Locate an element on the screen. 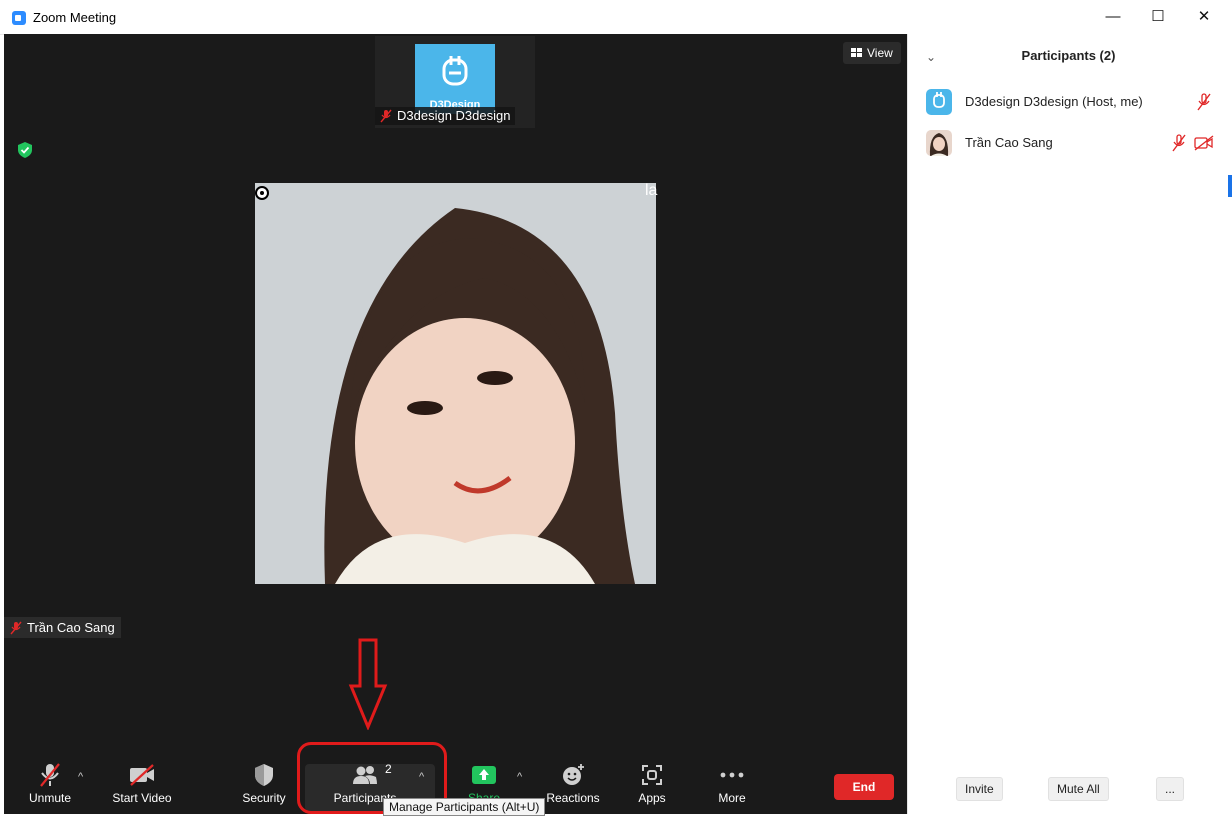  apps-icon is located at coordinates (652, 775).